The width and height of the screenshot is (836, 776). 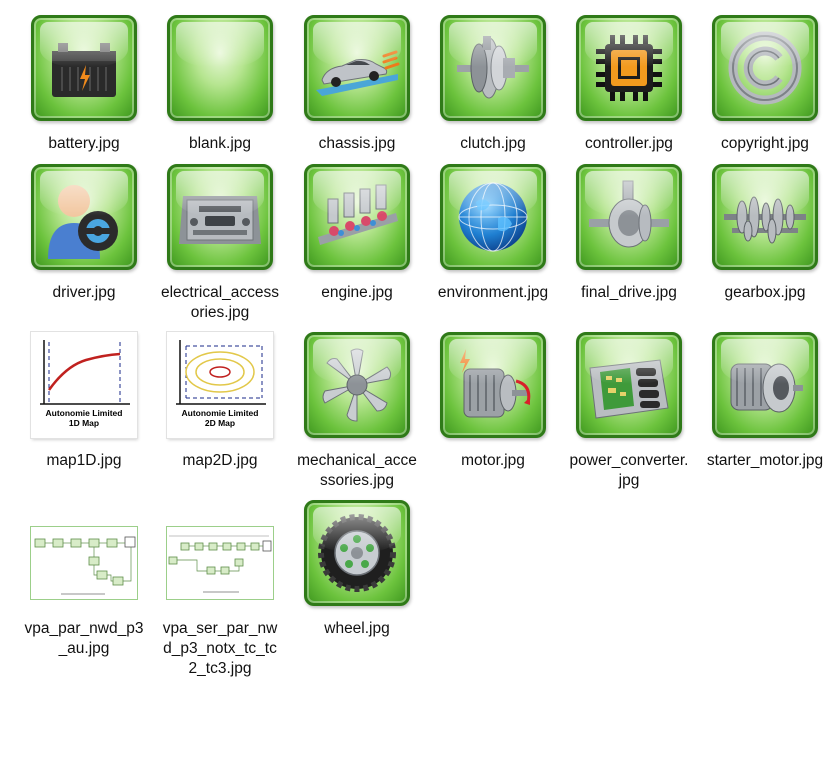 I want to click on file-item-clutch: clutch.jpg, so click(x=493, y=84).